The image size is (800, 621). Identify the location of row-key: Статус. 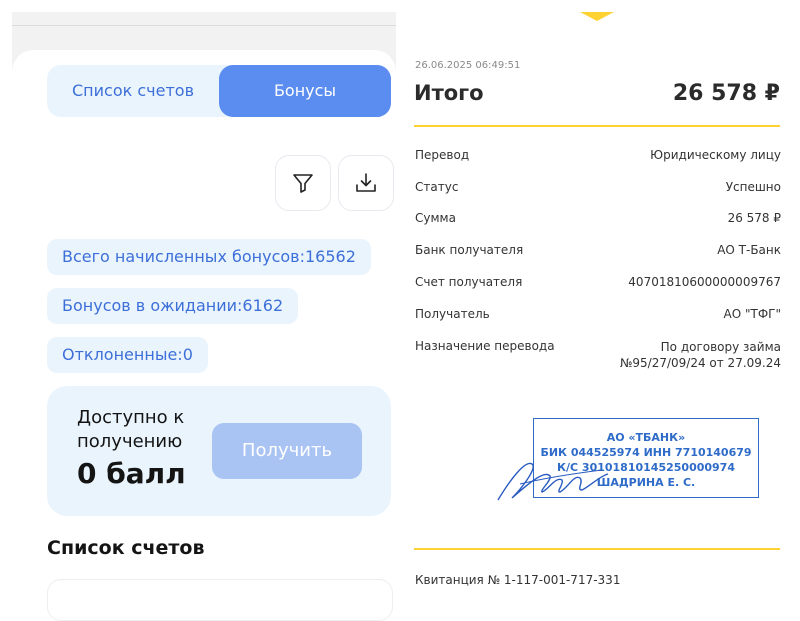
(437, 187).